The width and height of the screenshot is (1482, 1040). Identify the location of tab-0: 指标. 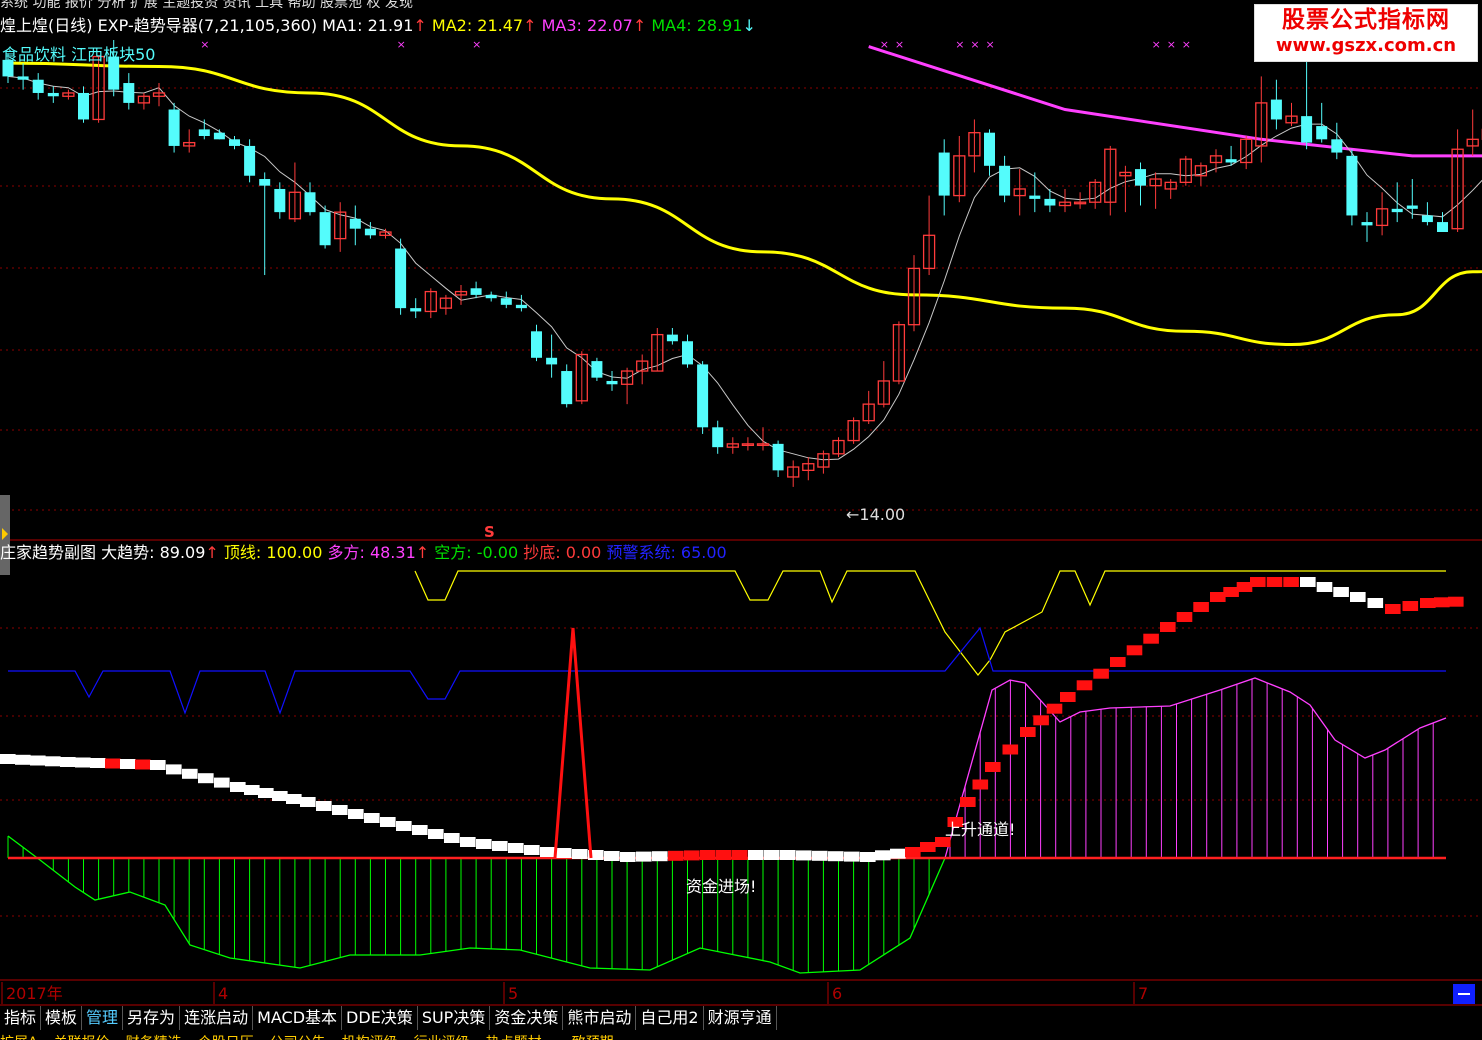
(21, 1018).